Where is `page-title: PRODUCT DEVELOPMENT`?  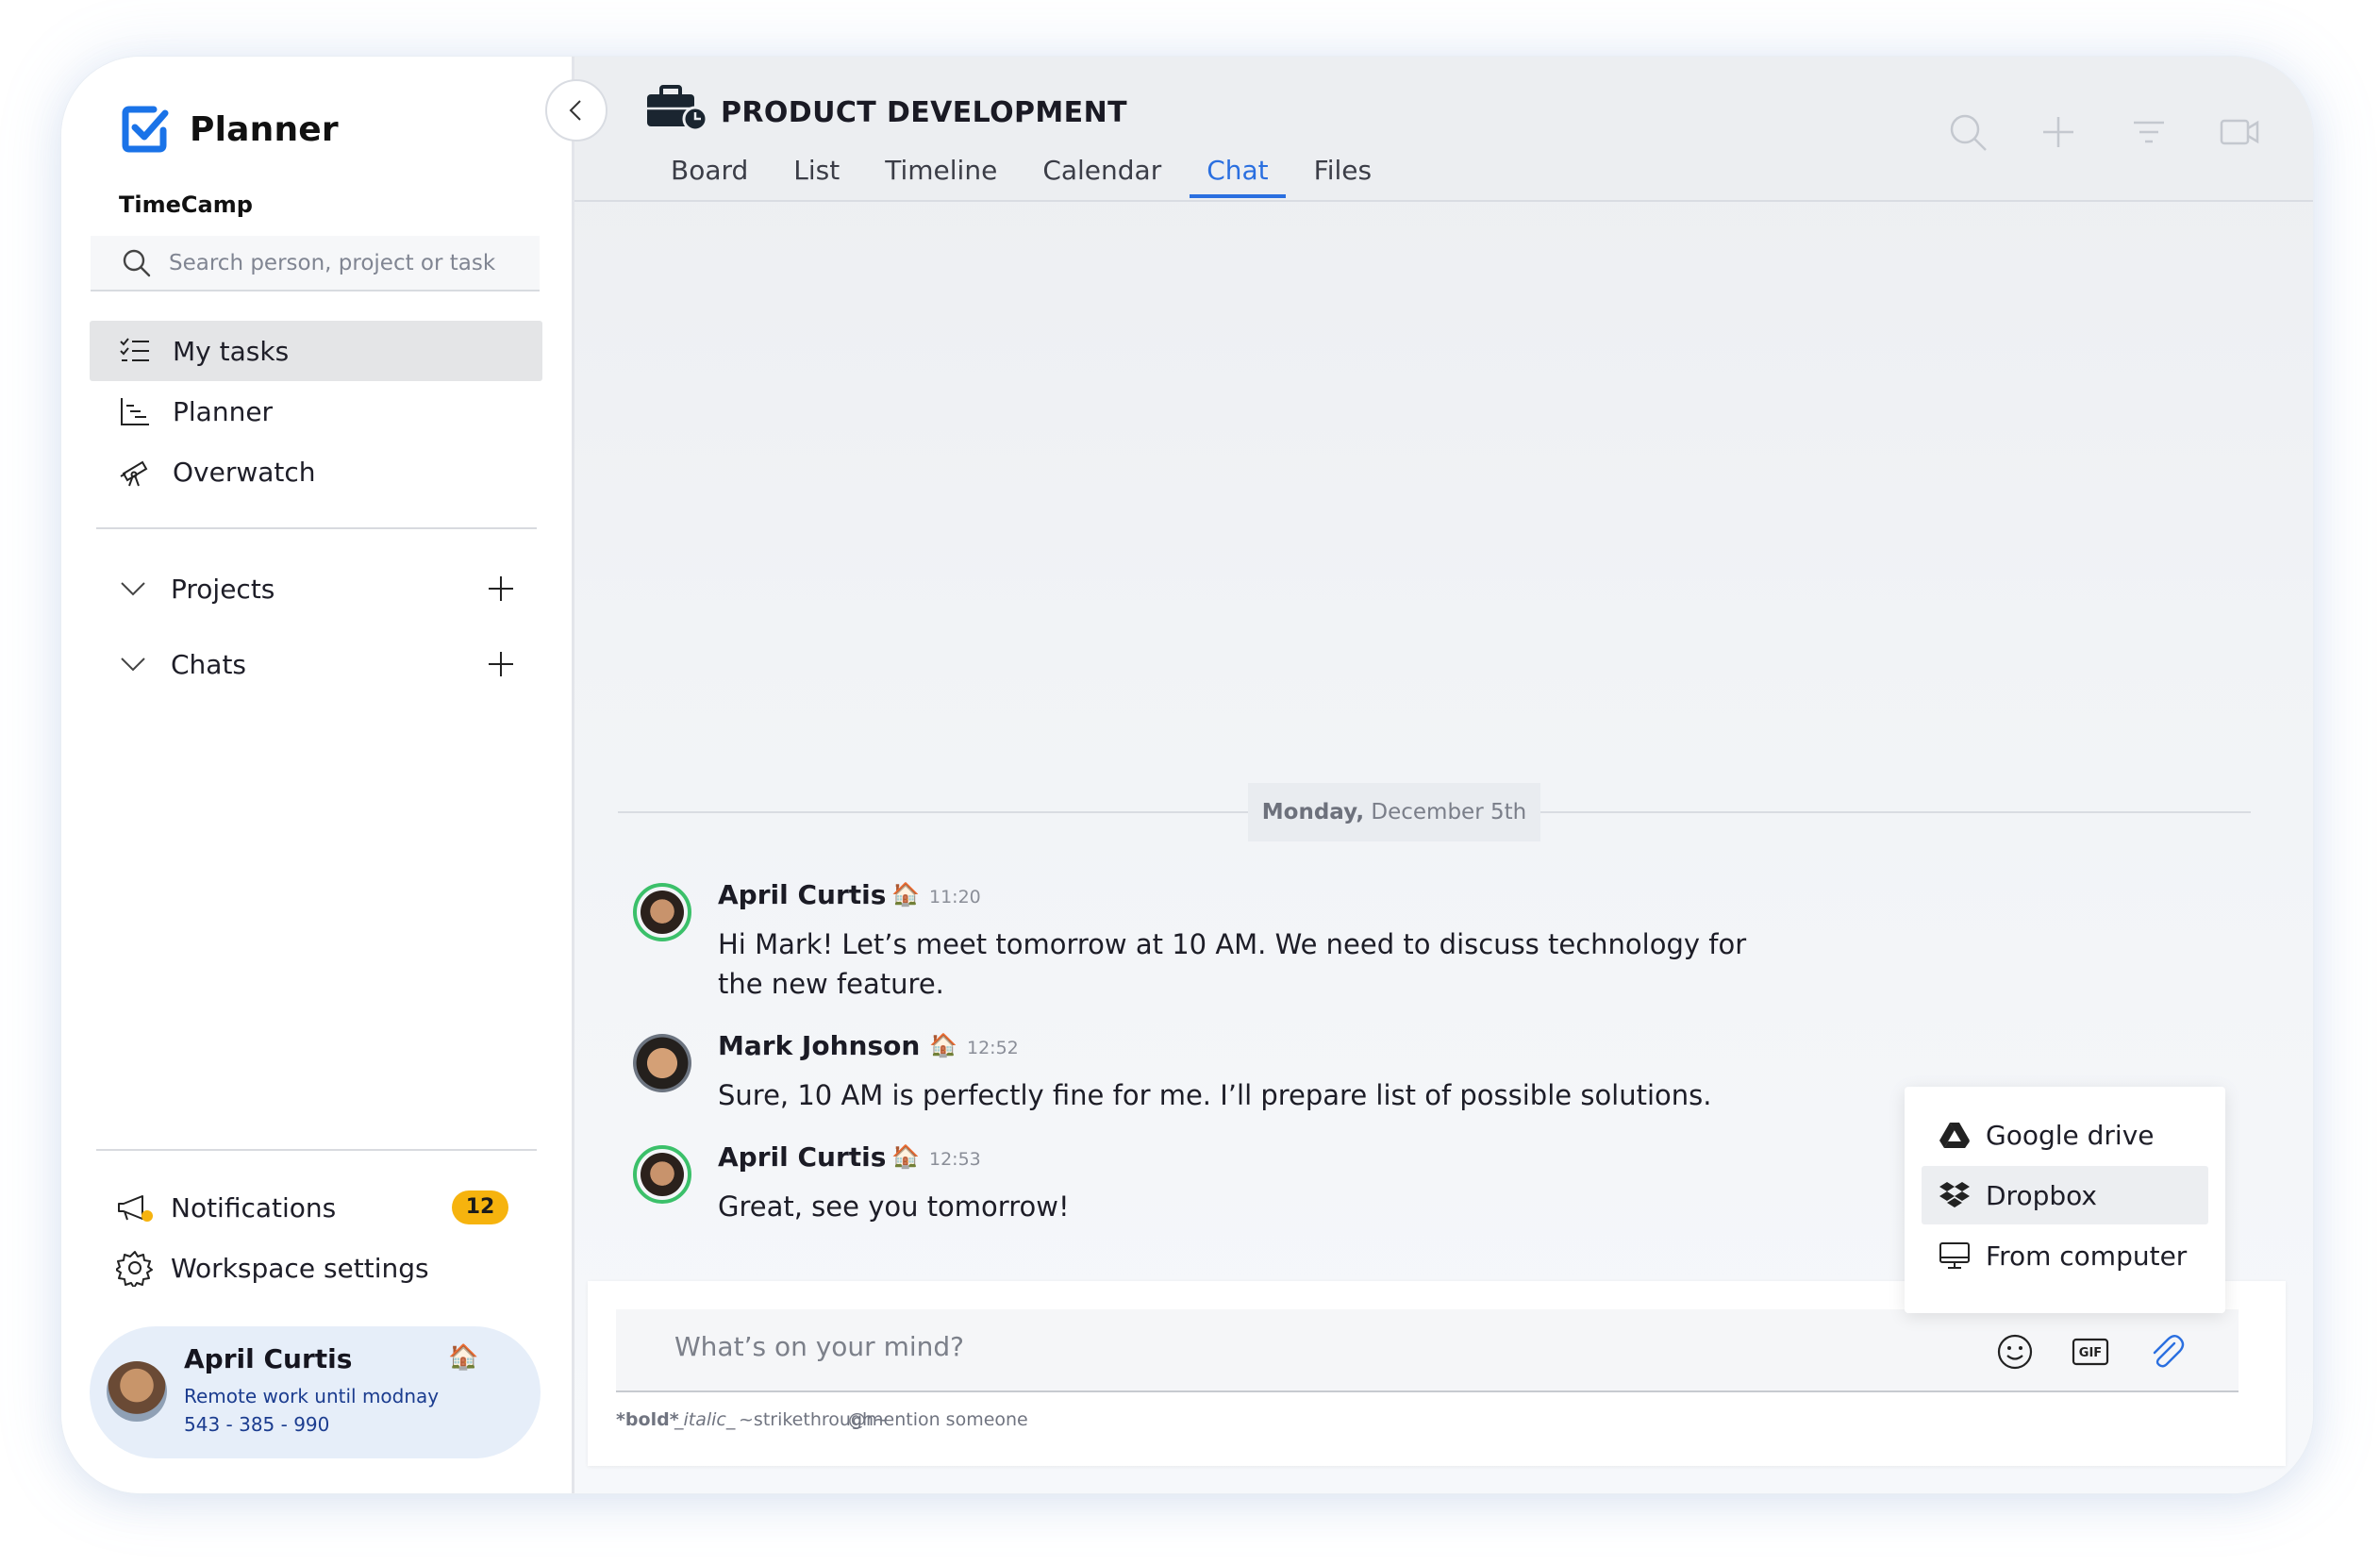 page-title: PRODUCT DEVELOPMENT is located at coordinates (924, 113).